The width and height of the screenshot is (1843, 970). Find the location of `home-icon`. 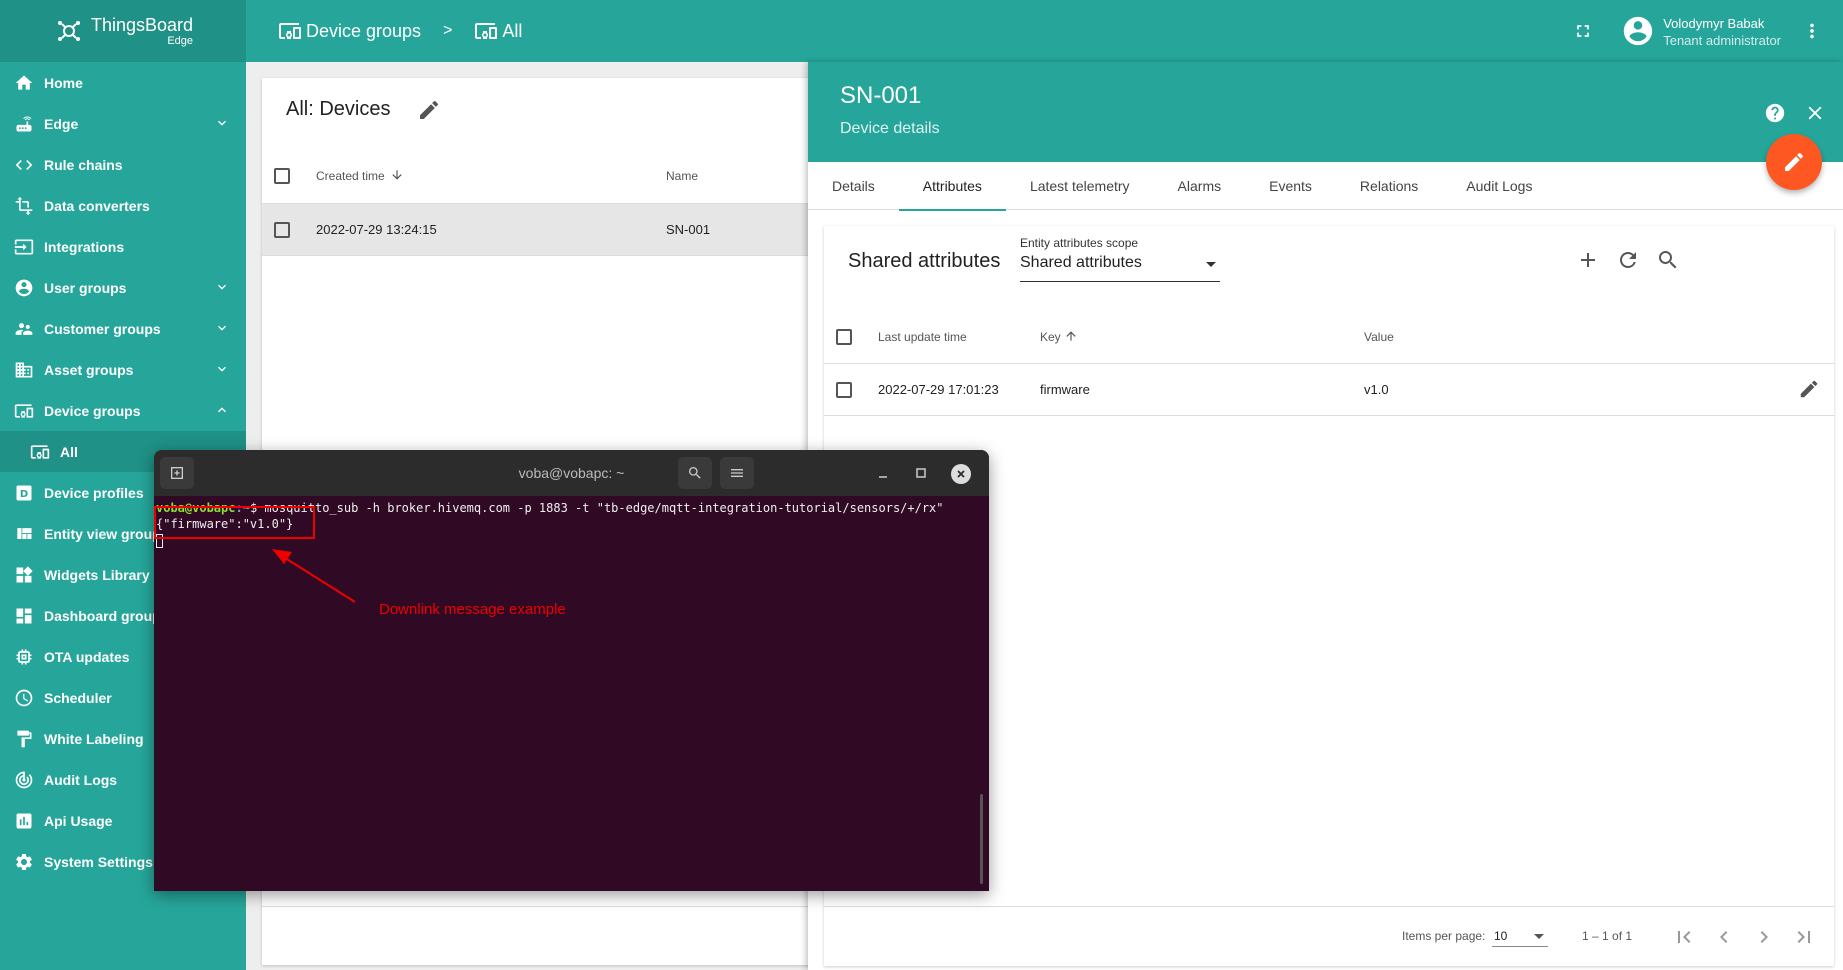

home-icon is located at coordinates (24, 83).